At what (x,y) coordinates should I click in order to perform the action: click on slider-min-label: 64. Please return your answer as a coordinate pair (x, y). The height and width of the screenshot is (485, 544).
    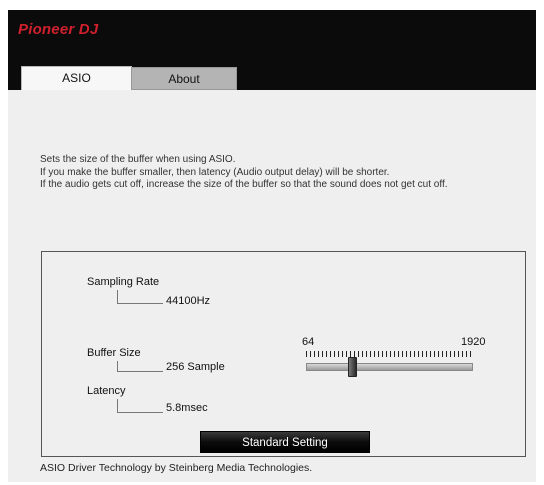
    Looking at the image, I should click on (308, 342).